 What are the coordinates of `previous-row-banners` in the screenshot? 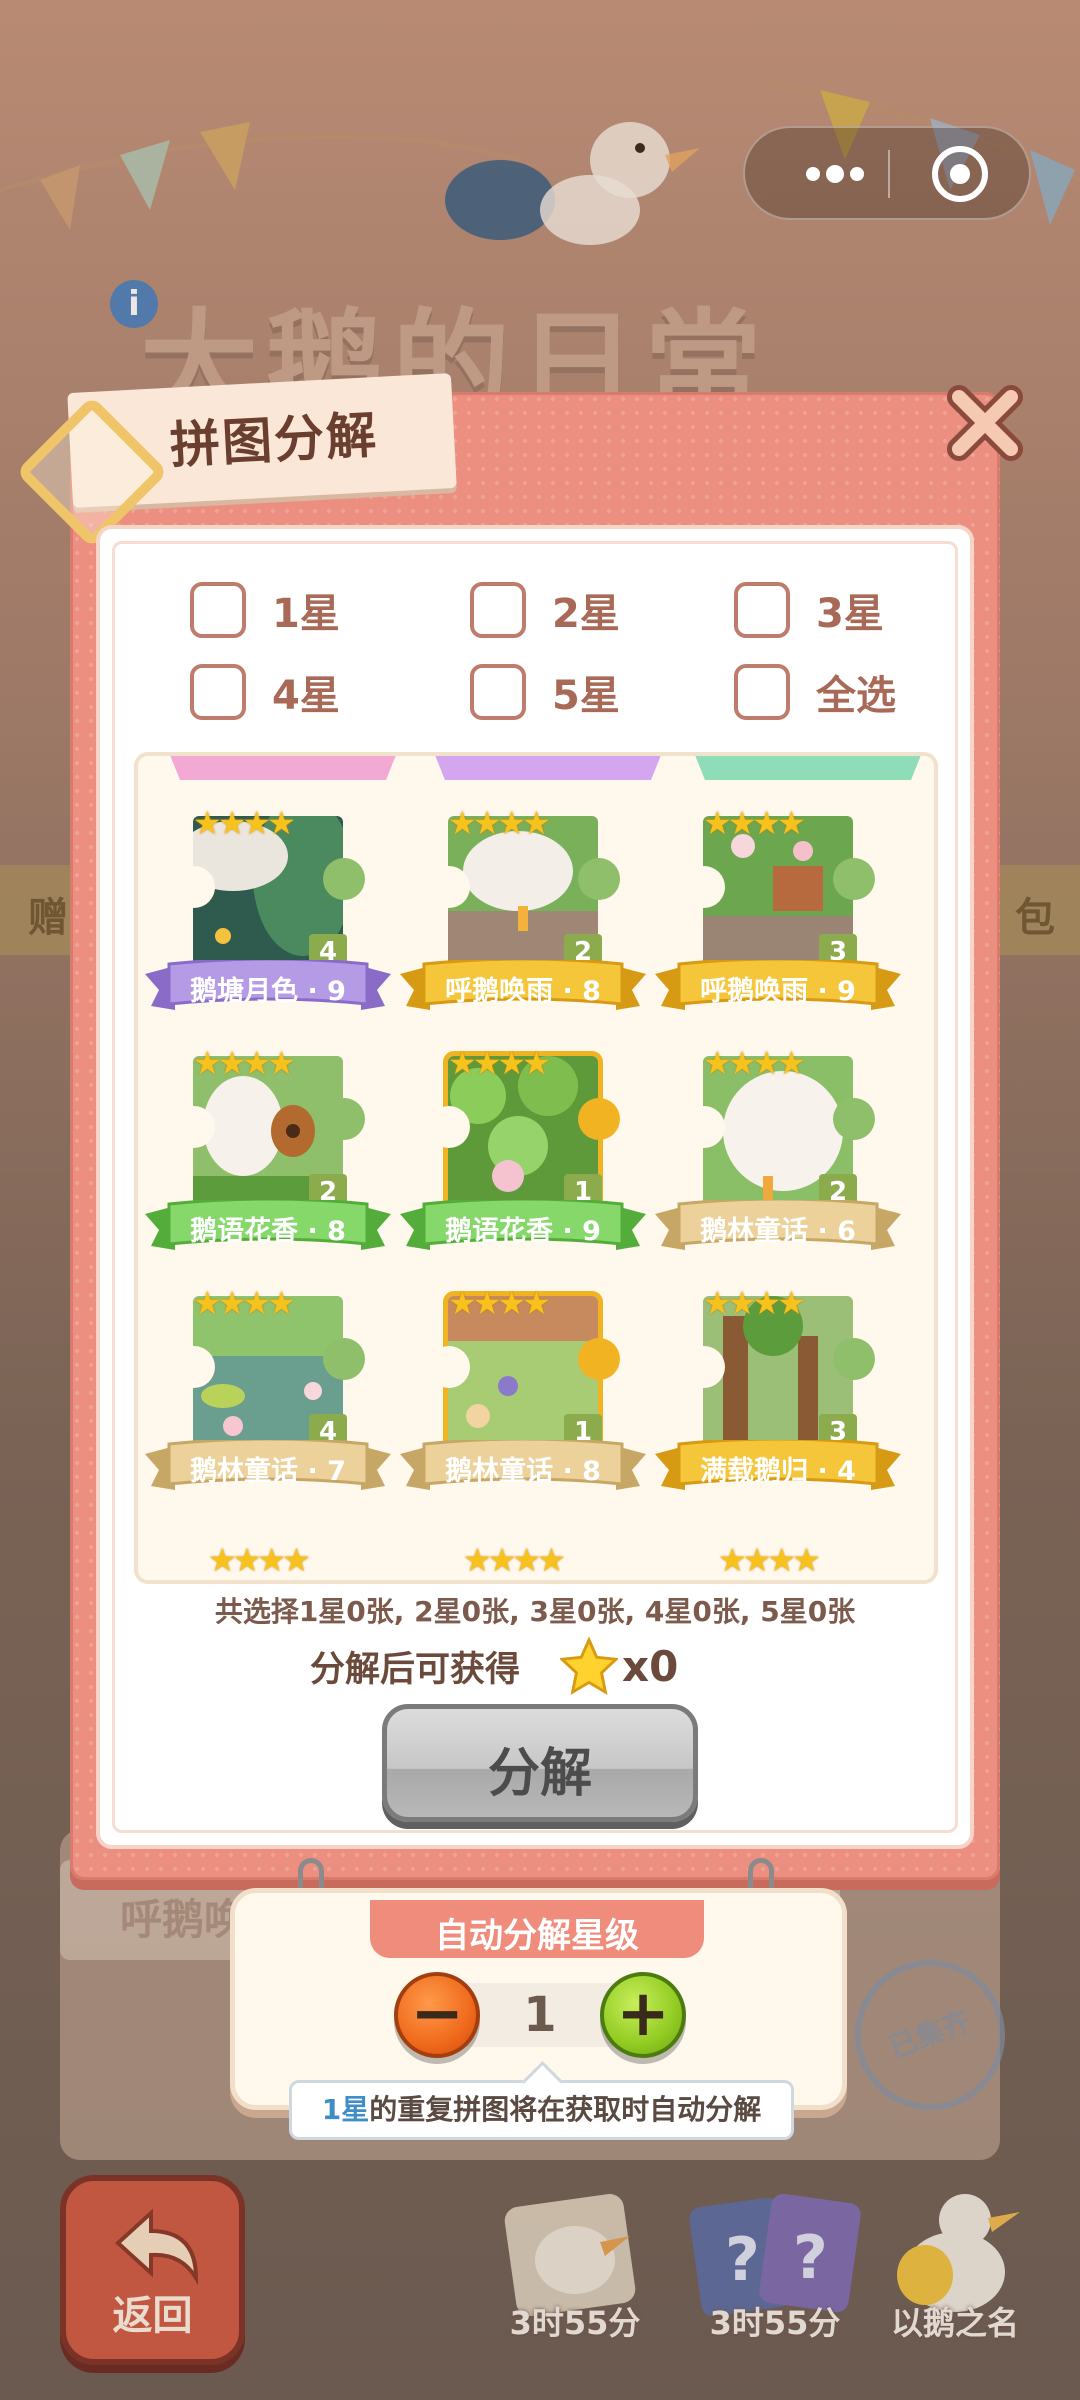 It's located at (545, 768).